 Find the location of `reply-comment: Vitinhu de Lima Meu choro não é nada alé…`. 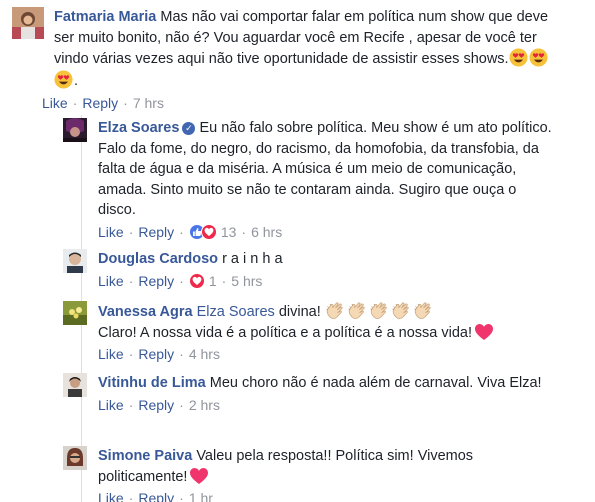

reply-comment: Vitinhu de Lima Meu choro não é nada alé… is located at coordinates (323, 394).